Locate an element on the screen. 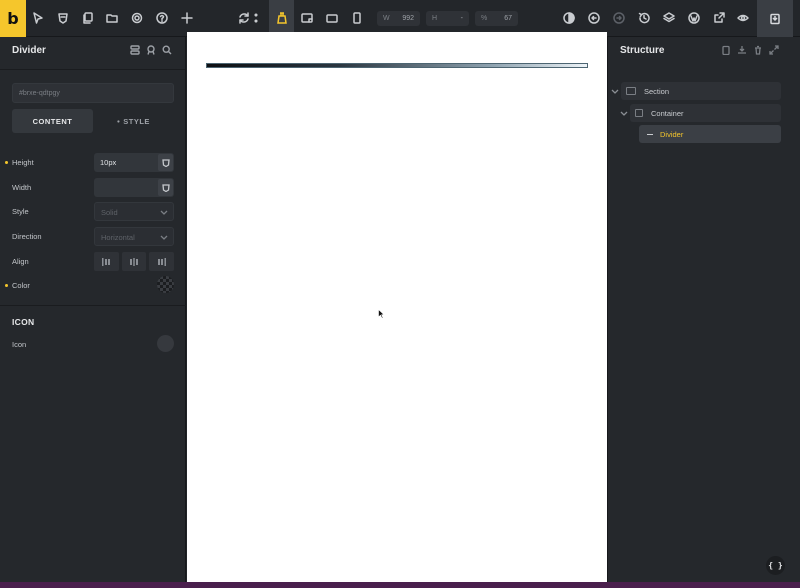 The width and height of the screenshot is (800, 588). add-element-icon is located at coordinates (187, 18).